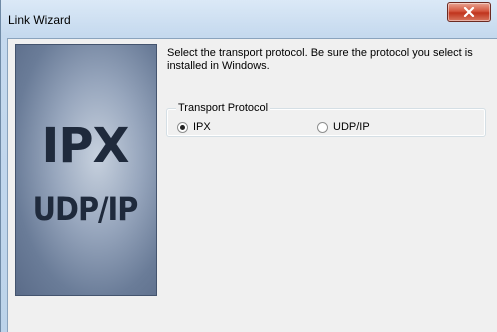  I want to click on title-bar: Link Wizard, so click(249, 19).